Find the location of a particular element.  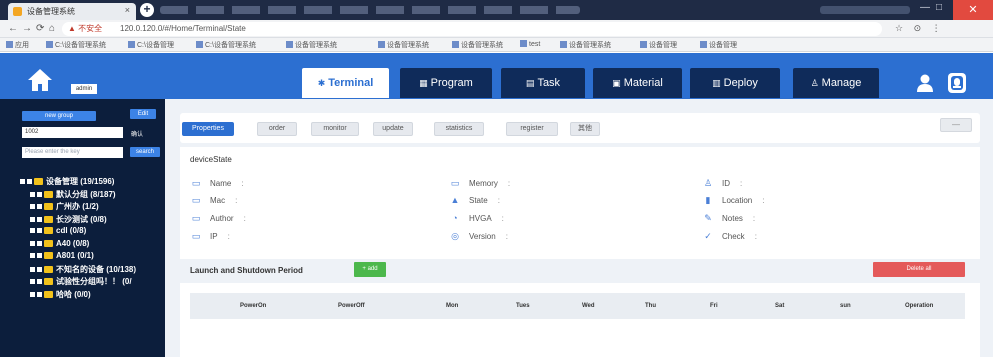

security-warning: ▲ 不安全 is located at coordinates (85, 28).